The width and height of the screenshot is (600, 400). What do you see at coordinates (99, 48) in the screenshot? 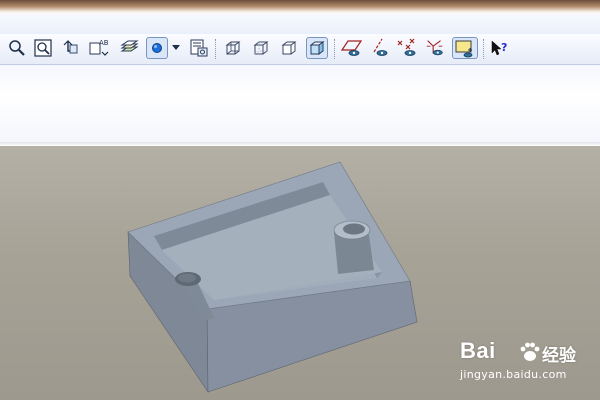
I see `refit-named-view-icon: AB` at bounding box center [99, 48].